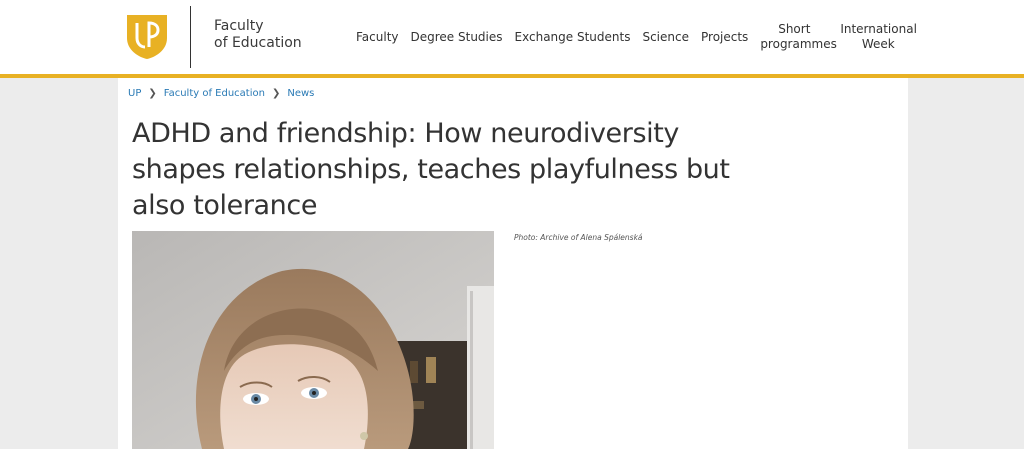 The image size is (1024, 449). I want to click on university-logo-icon, so click(147, 36).